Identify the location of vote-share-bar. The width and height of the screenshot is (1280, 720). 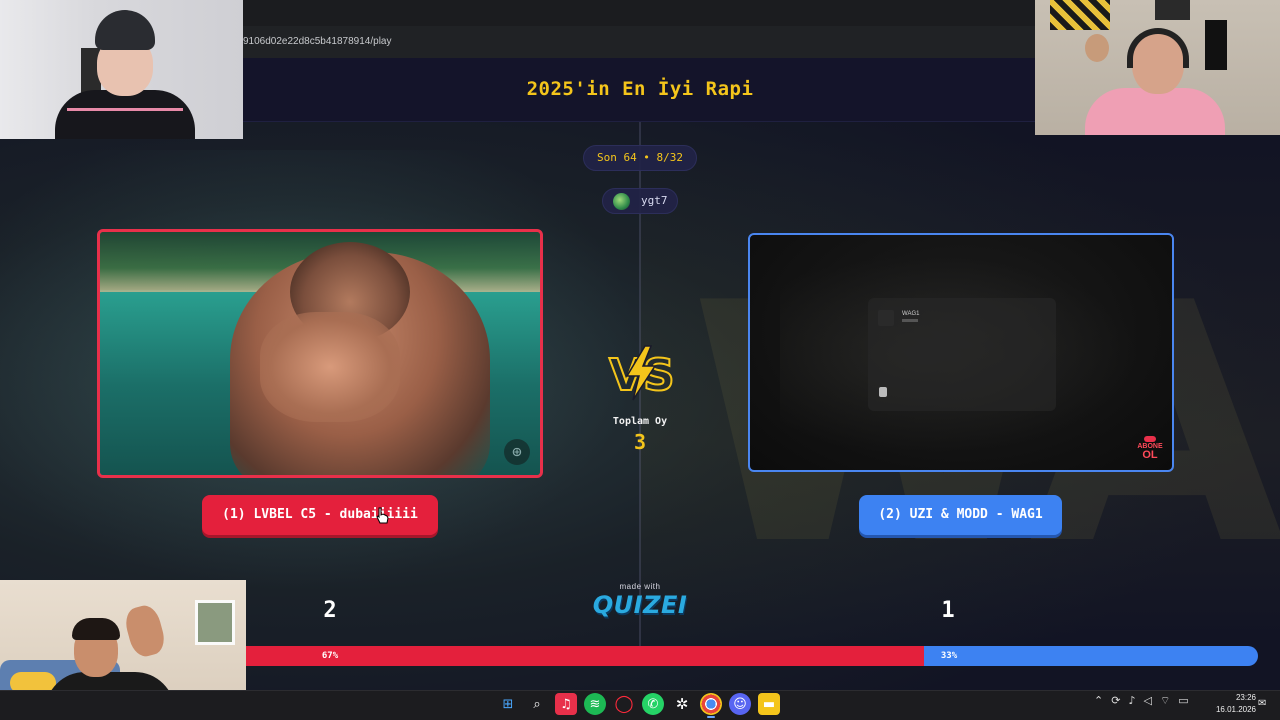
(752, 656).